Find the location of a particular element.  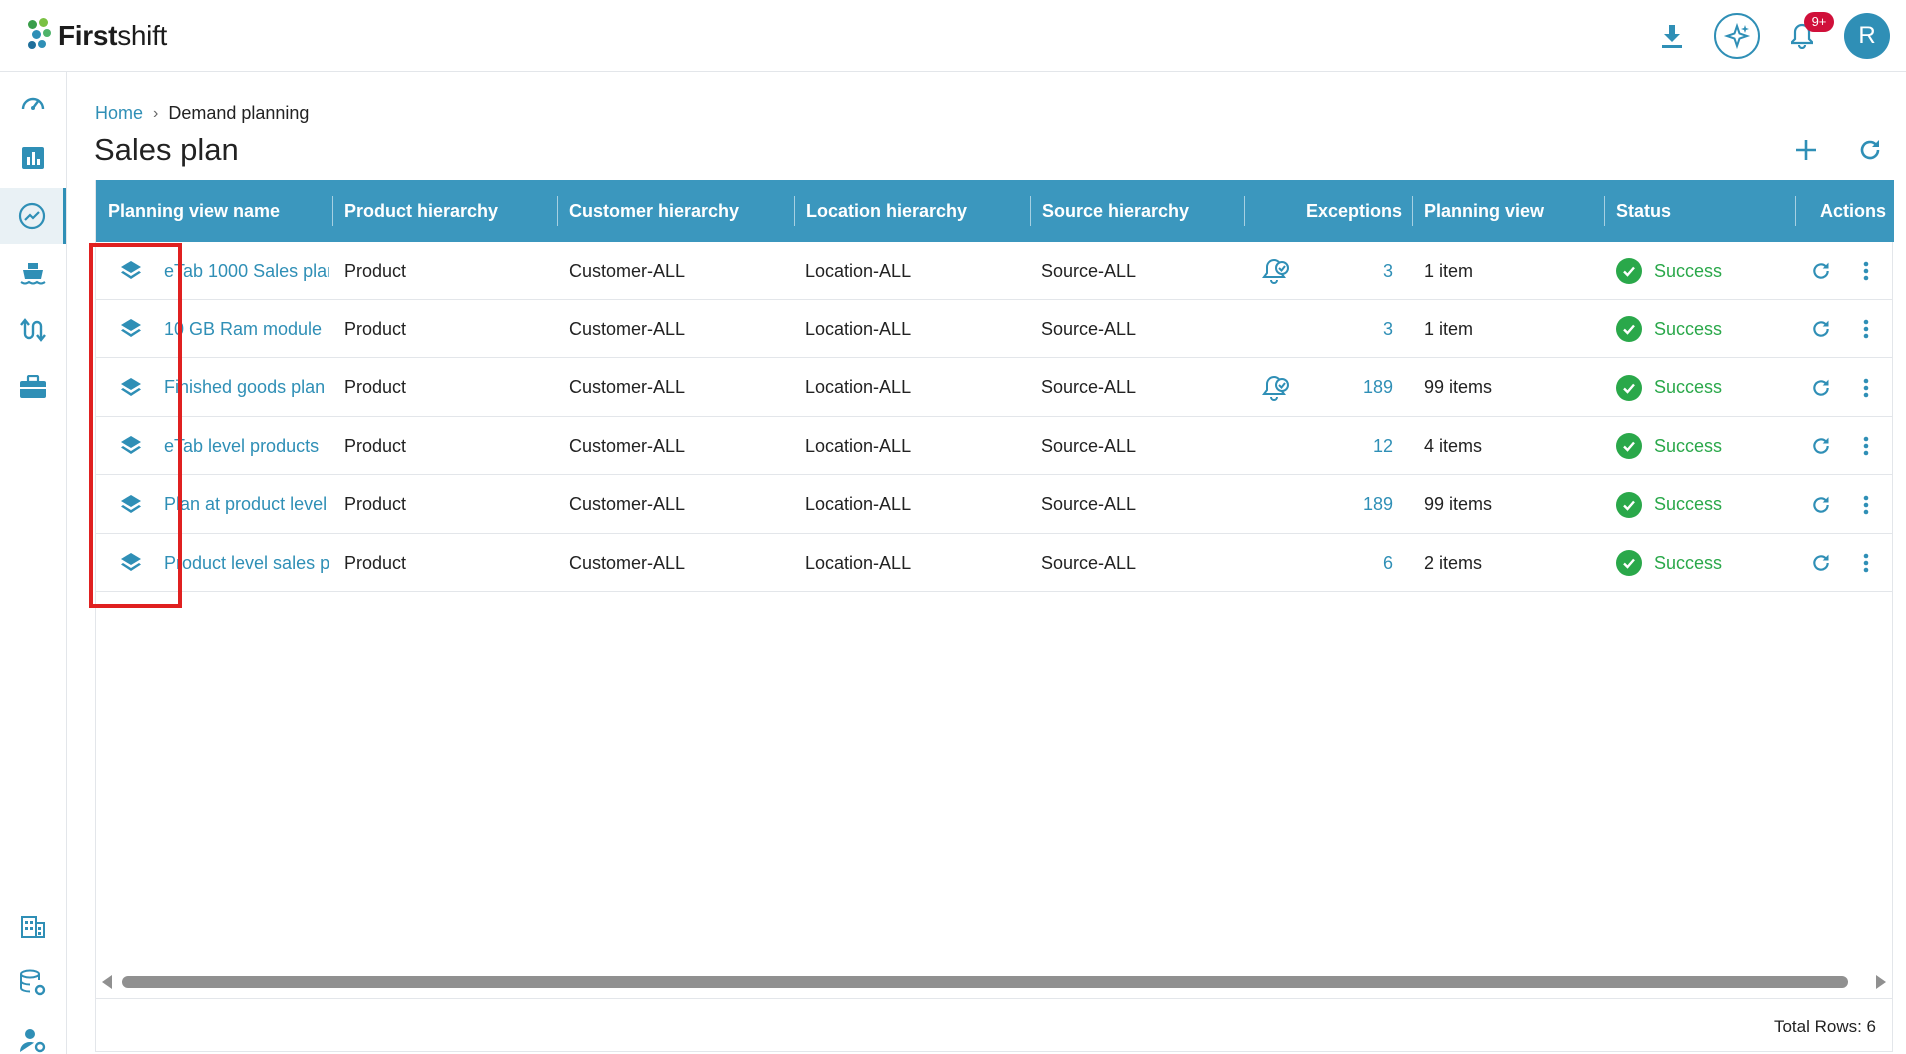

route-icon is located at coordinates (33, 330).